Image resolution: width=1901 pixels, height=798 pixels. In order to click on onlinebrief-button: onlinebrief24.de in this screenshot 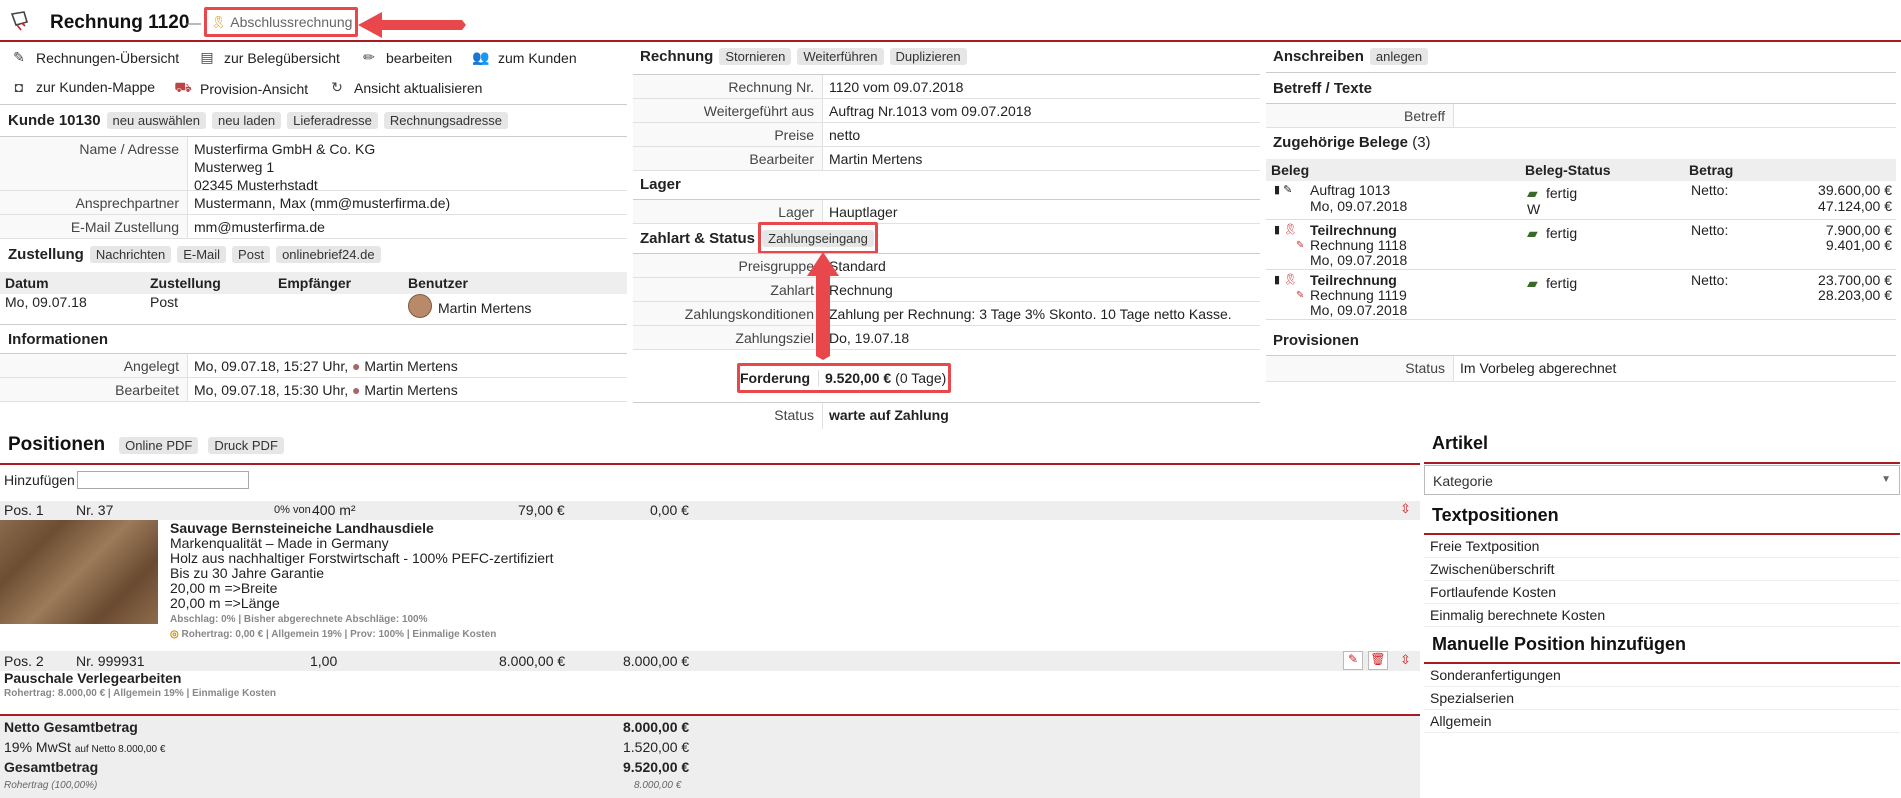, I will do `click(328, 254)`.